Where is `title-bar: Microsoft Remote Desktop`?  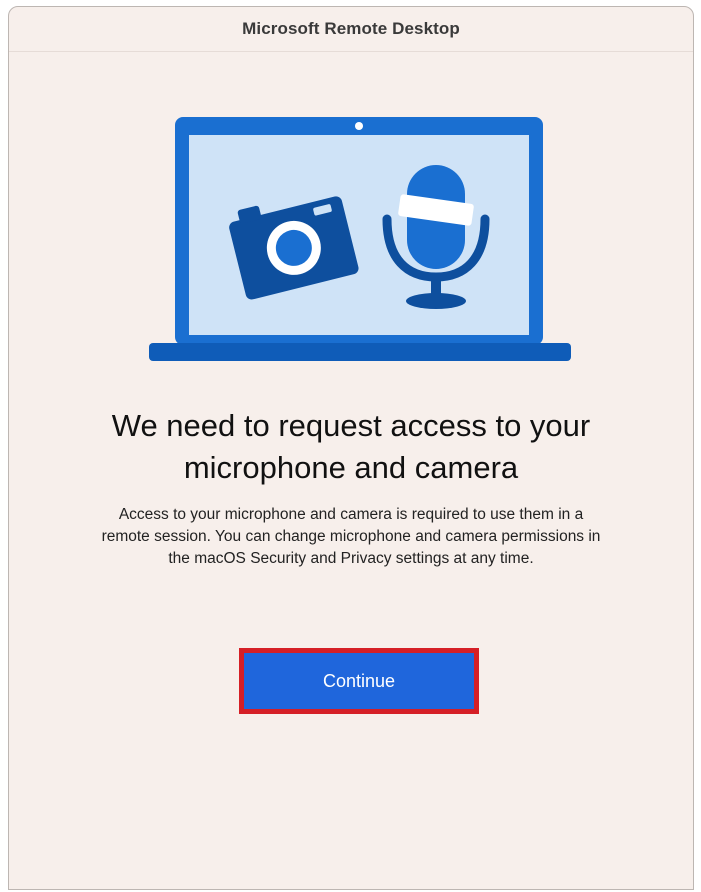
title-bar: Microsoft Remote Desktop is located at coordinates (351, 29).